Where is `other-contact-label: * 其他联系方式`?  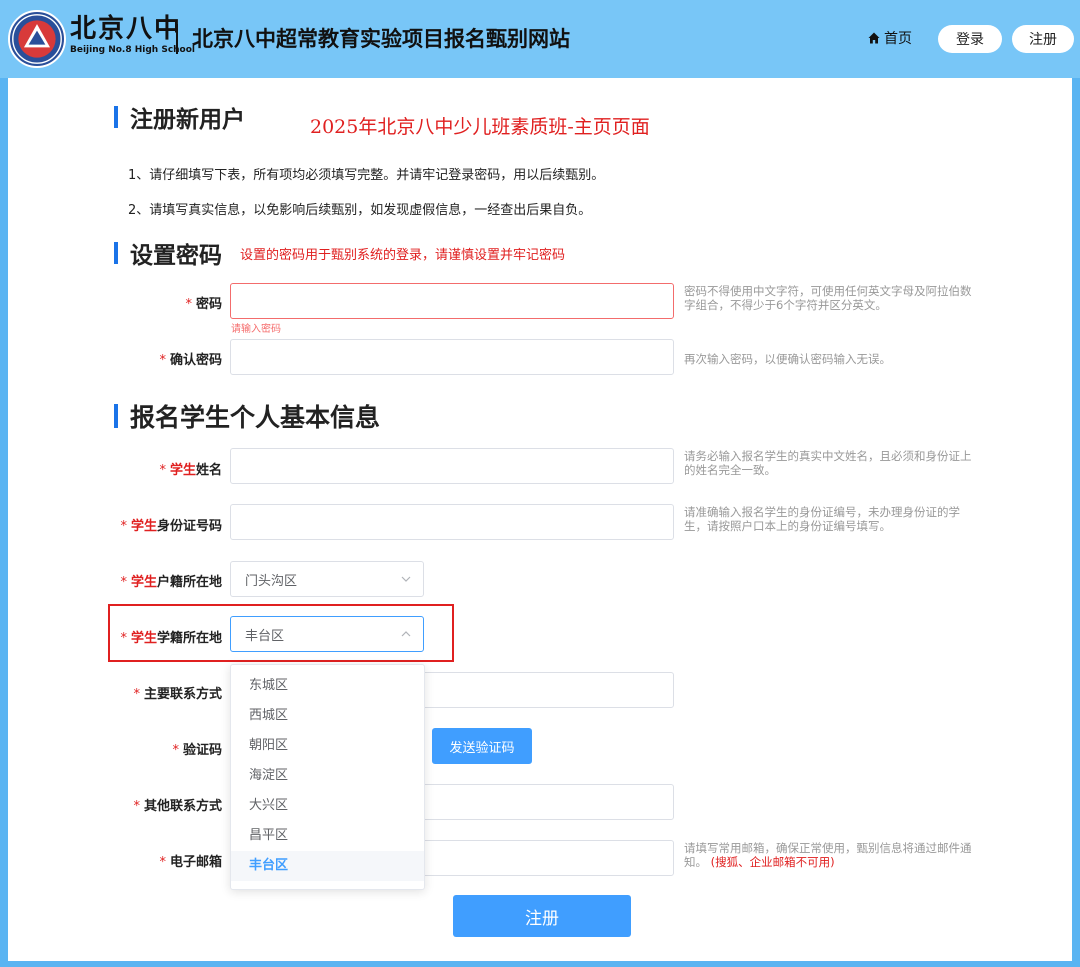 other-contact-label: * 其他联系方式 is located at coordinates (122, 804).